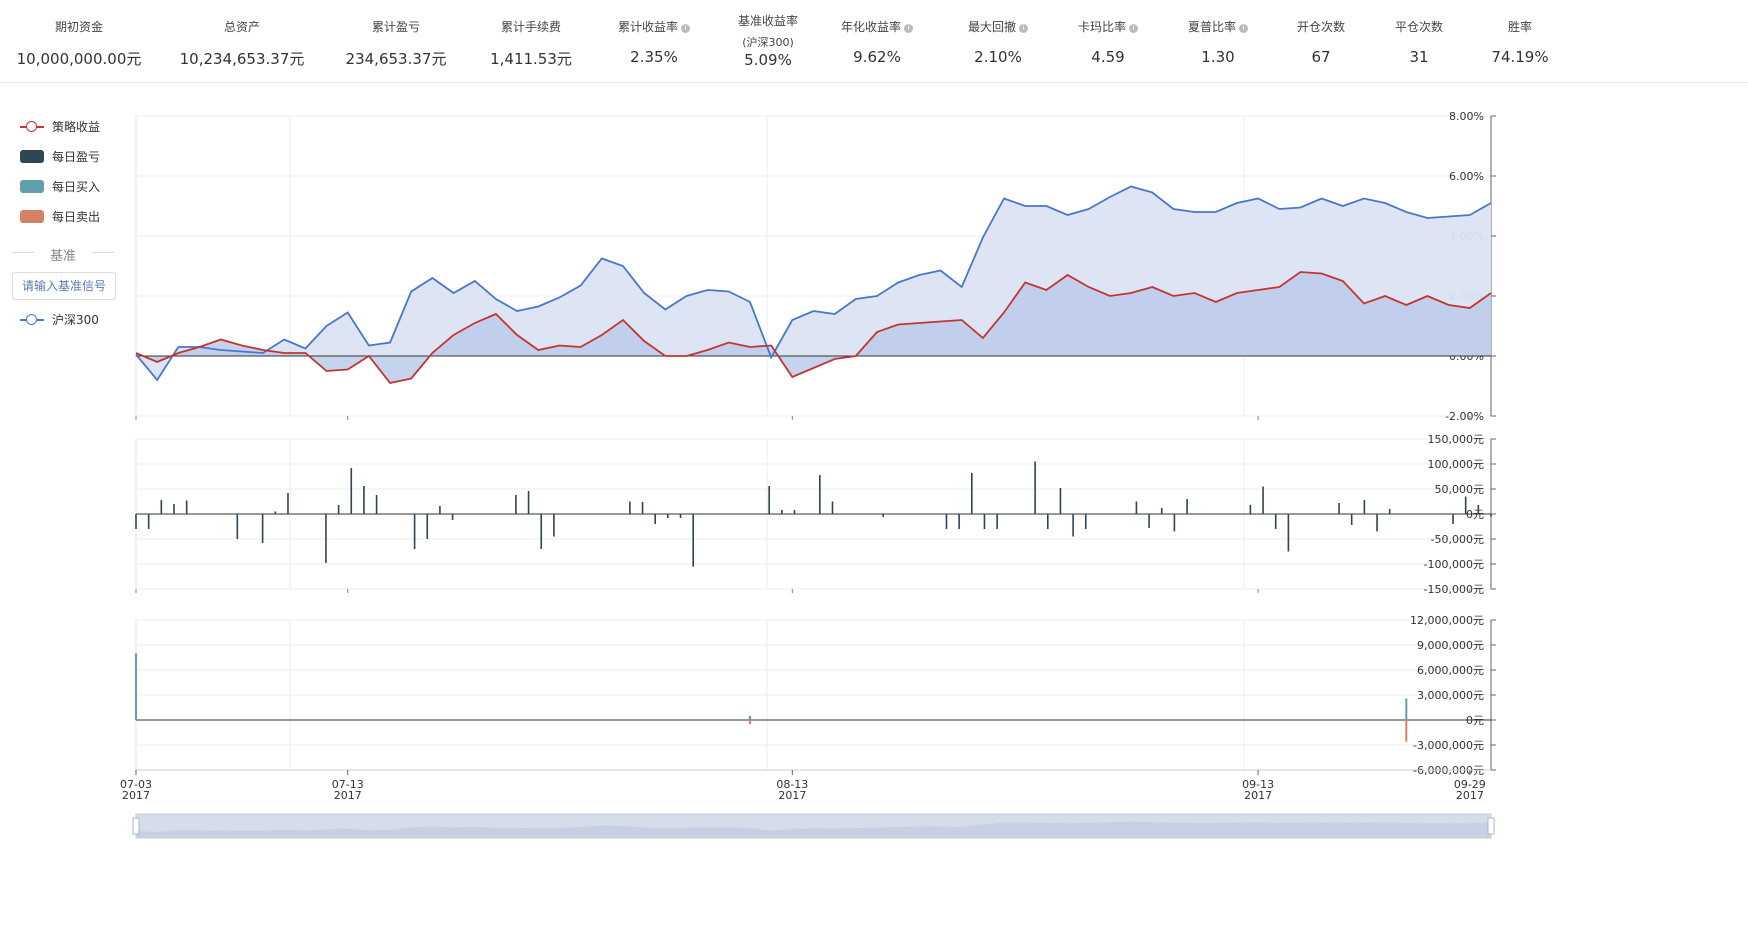 This screenshot has width=1748, height=942. What do you see at coordinates (1464, 416) in the screenshot?
I see `y-tick-label: -2.00%` at bounding box center [1464, 416].